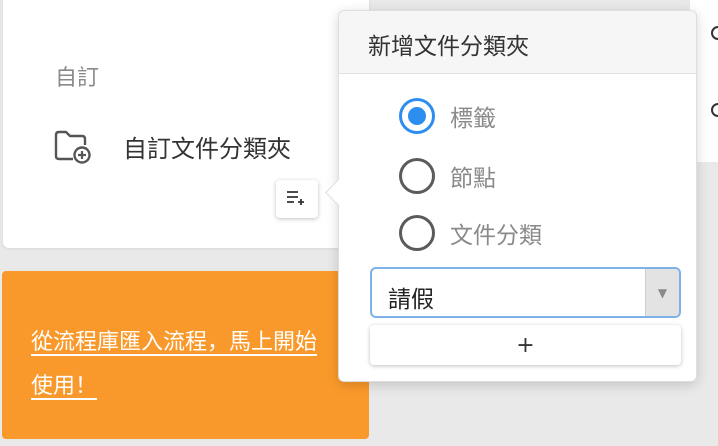 This screenshot has height=446, width=718. I want to click on radio-checked-icon, so click(417, 116).